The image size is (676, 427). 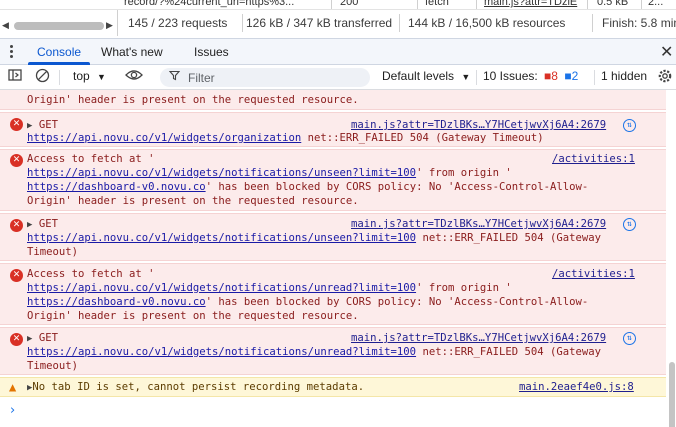 What do you see at coordinates (319, 23) in the screenshot?
I see `summary-transferred: 126 kB / 347 kB transferred` at bounding box center [319, 23].